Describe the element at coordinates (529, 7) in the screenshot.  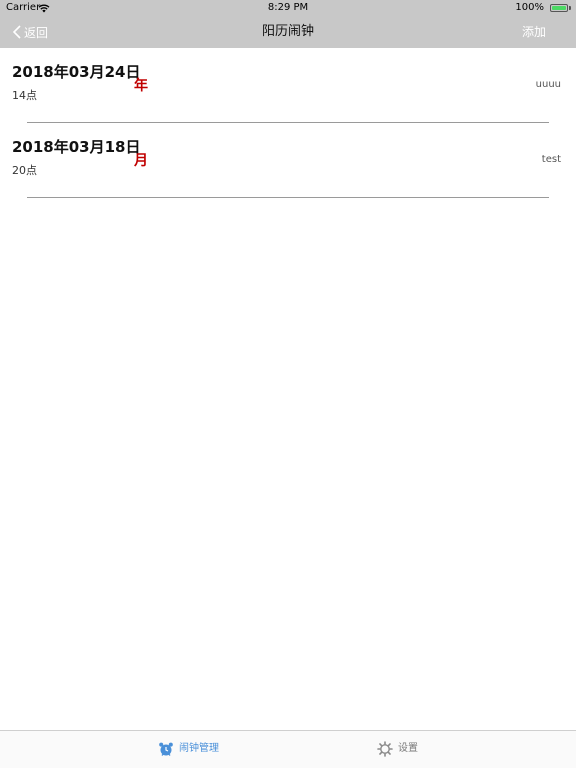
I see `battery-percentage: 100%` at that location.